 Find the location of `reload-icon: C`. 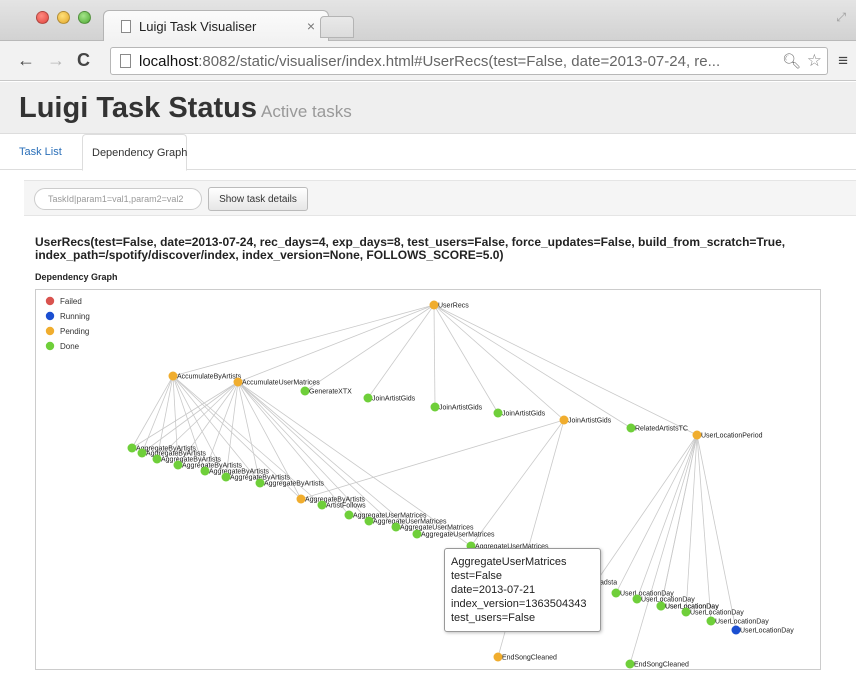

reload-icon: C is located at coordinates (83, 60).